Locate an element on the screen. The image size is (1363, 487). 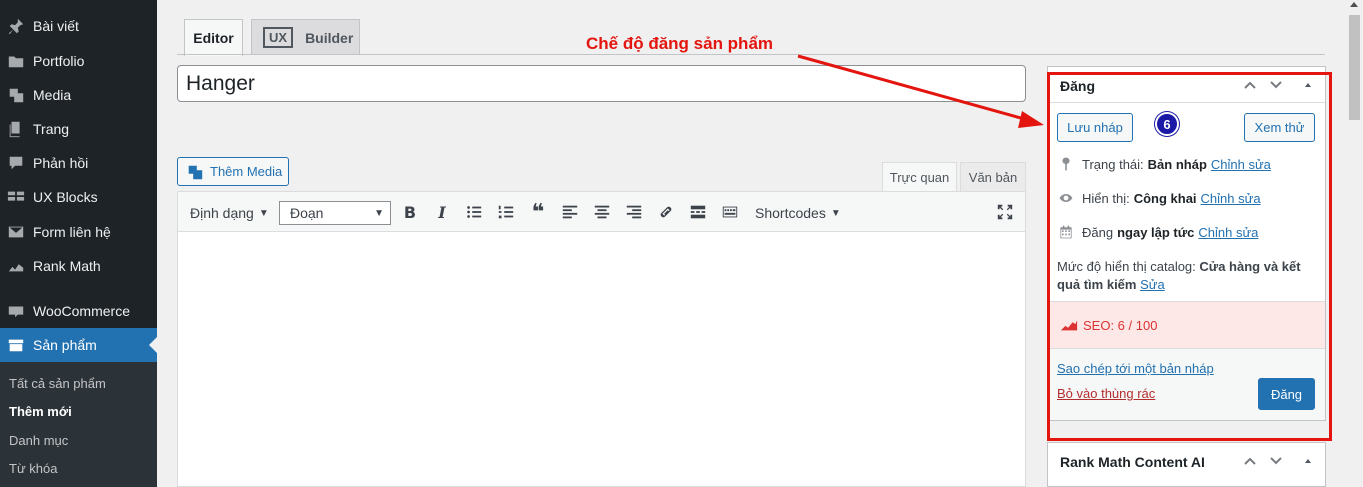
sidebar-item-comments: Phản hồi is located at coordinates (78, 163).